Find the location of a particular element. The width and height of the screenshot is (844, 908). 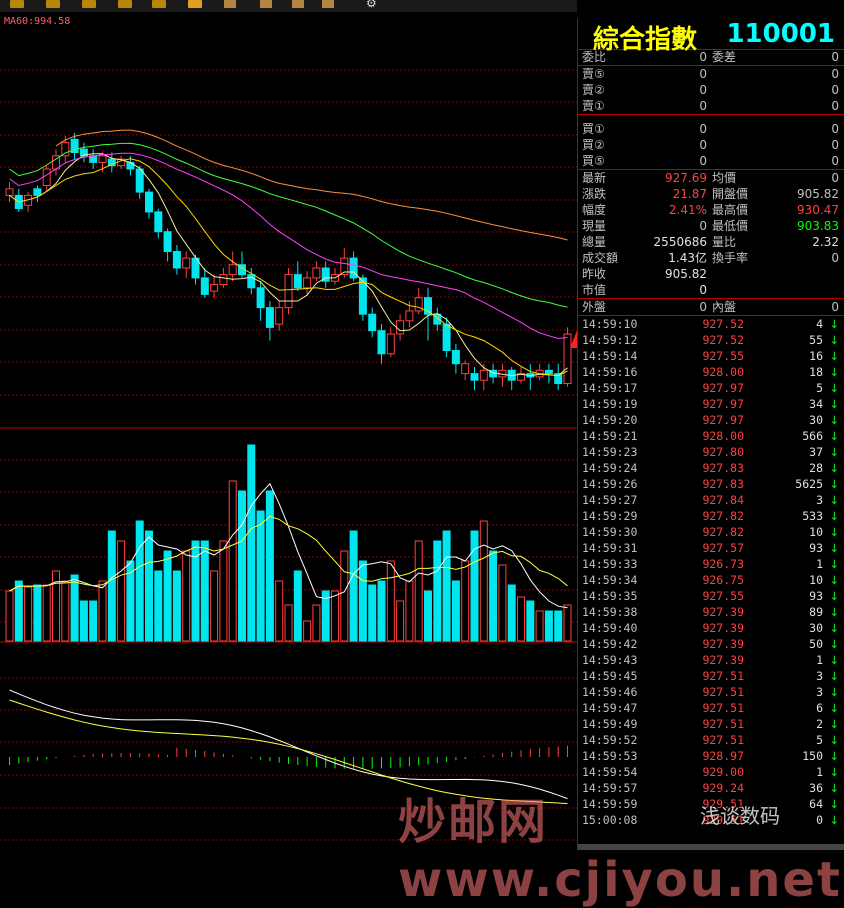

level-label: 買② is located at coordinates (593, 145).